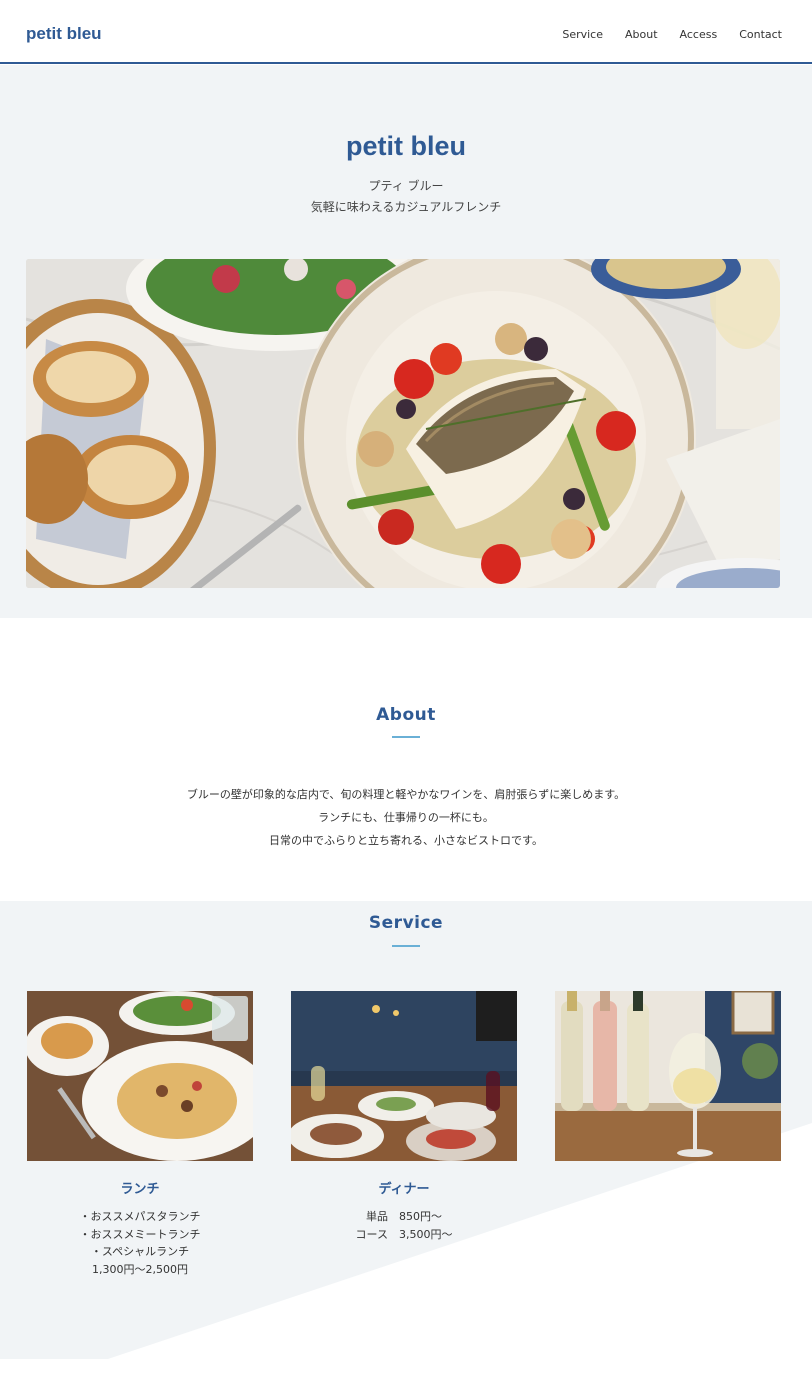  What do you see at coordinates (140, 1234) in the screenshot?
I see `lunch-line-2: ・おススメミートランチ` at bounding box center [140, 1234].